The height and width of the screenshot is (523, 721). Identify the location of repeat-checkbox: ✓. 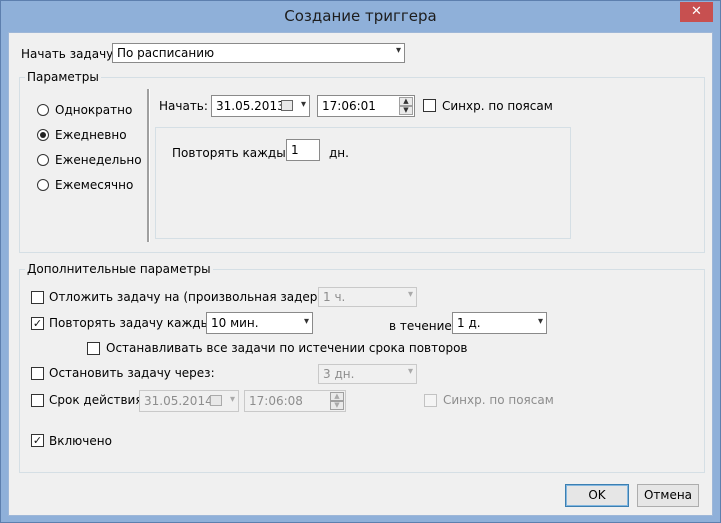
(37, 323).